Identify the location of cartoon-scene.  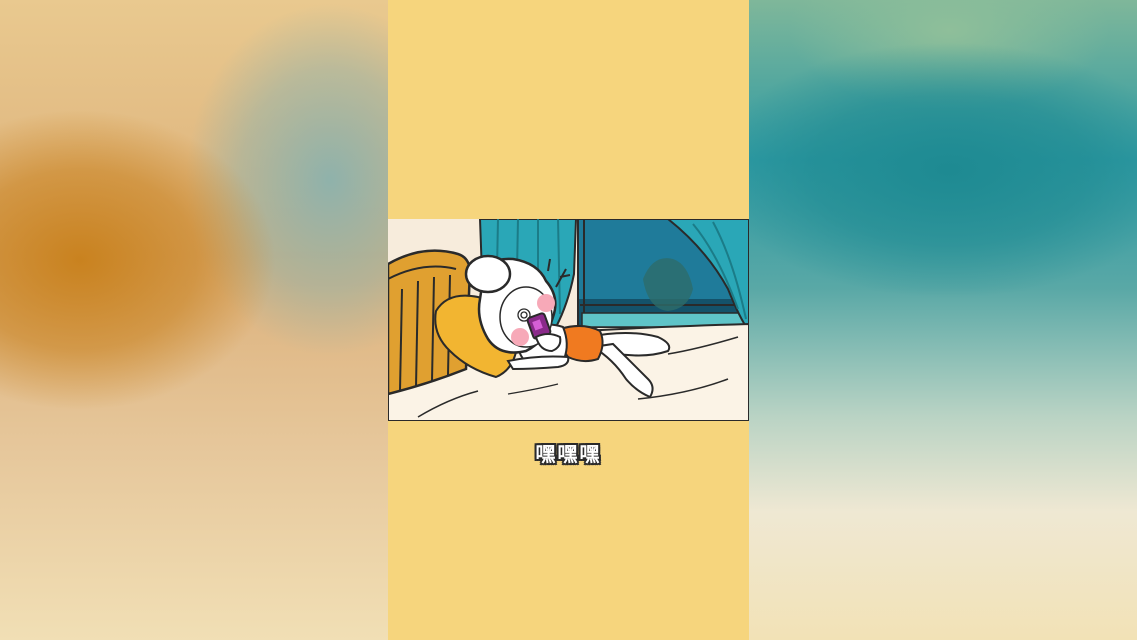
(568, 320).